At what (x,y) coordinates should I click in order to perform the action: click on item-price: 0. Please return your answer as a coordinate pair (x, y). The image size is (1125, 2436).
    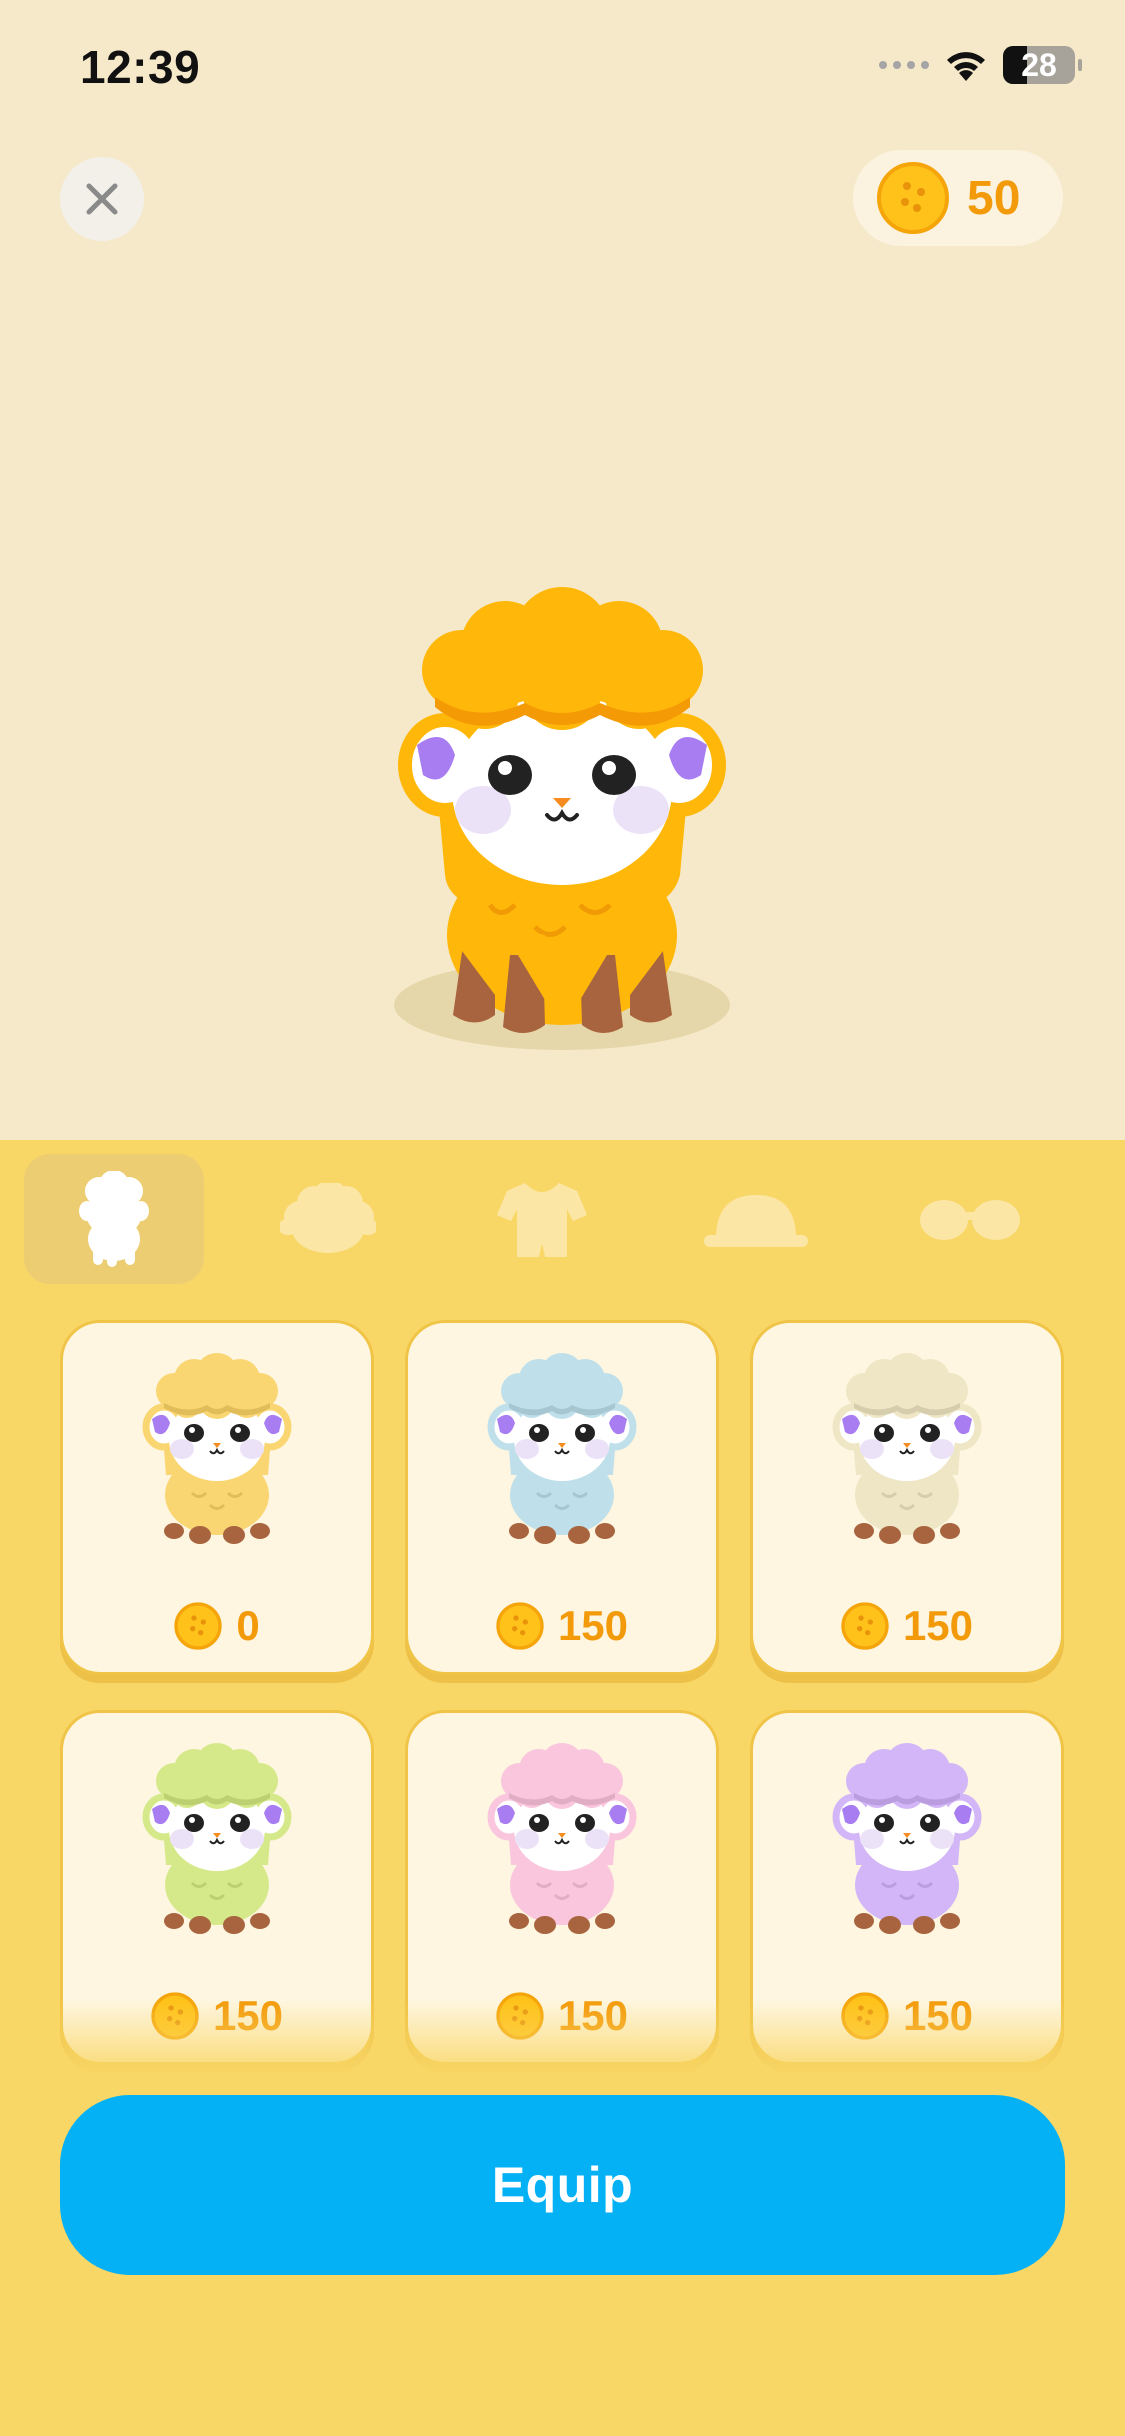
    Looking at the image, I should click on (217, 1626).